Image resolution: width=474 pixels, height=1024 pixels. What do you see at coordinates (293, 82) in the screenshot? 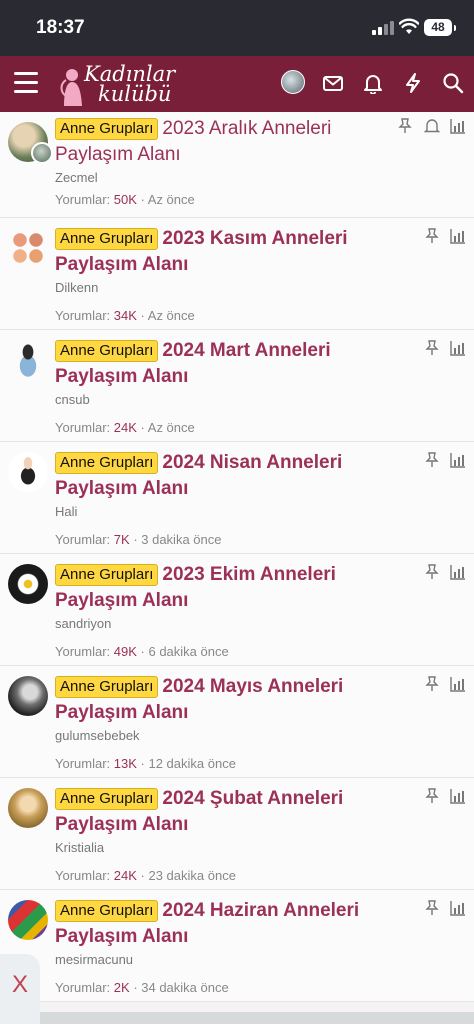
I see `user-avatar` at bounding box center [293, 82].